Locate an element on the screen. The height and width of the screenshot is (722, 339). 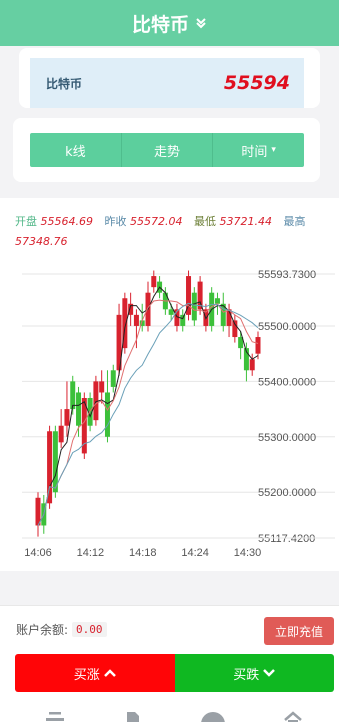
price-box: 比特币 55594 is located at coordinates (167, 83).